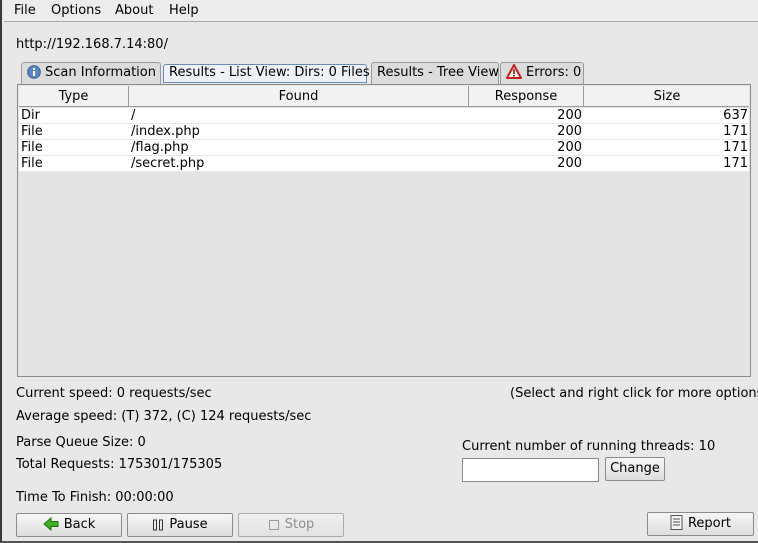  What do you see at coordinates (25, 11) in the screenshot?
I see `menu-file: File` at bounding box center [25, 11].